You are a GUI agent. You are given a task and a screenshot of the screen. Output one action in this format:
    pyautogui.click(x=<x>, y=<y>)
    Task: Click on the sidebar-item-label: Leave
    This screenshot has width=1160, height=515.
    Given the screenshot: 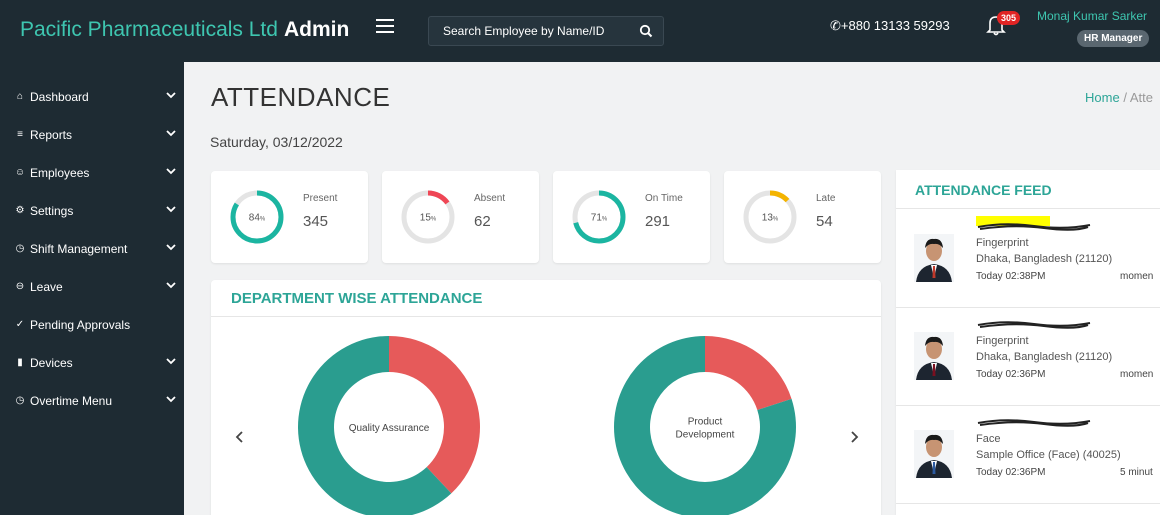 What is the action you would take?
    pyautogui.click(x=46, y=287)
    